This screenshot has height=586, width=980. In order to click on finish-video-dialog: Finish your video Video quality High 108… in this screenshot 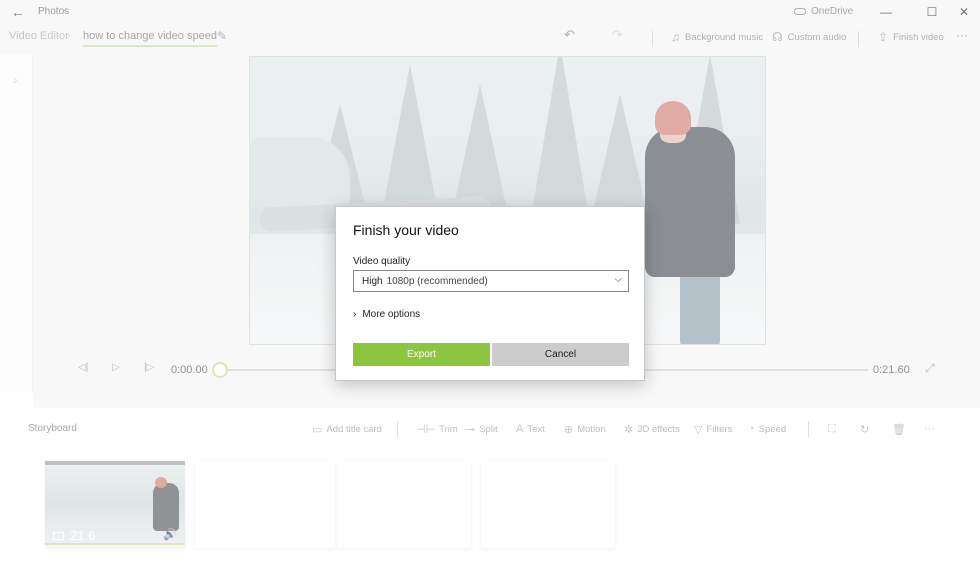, I will do `click(490, 293)`.